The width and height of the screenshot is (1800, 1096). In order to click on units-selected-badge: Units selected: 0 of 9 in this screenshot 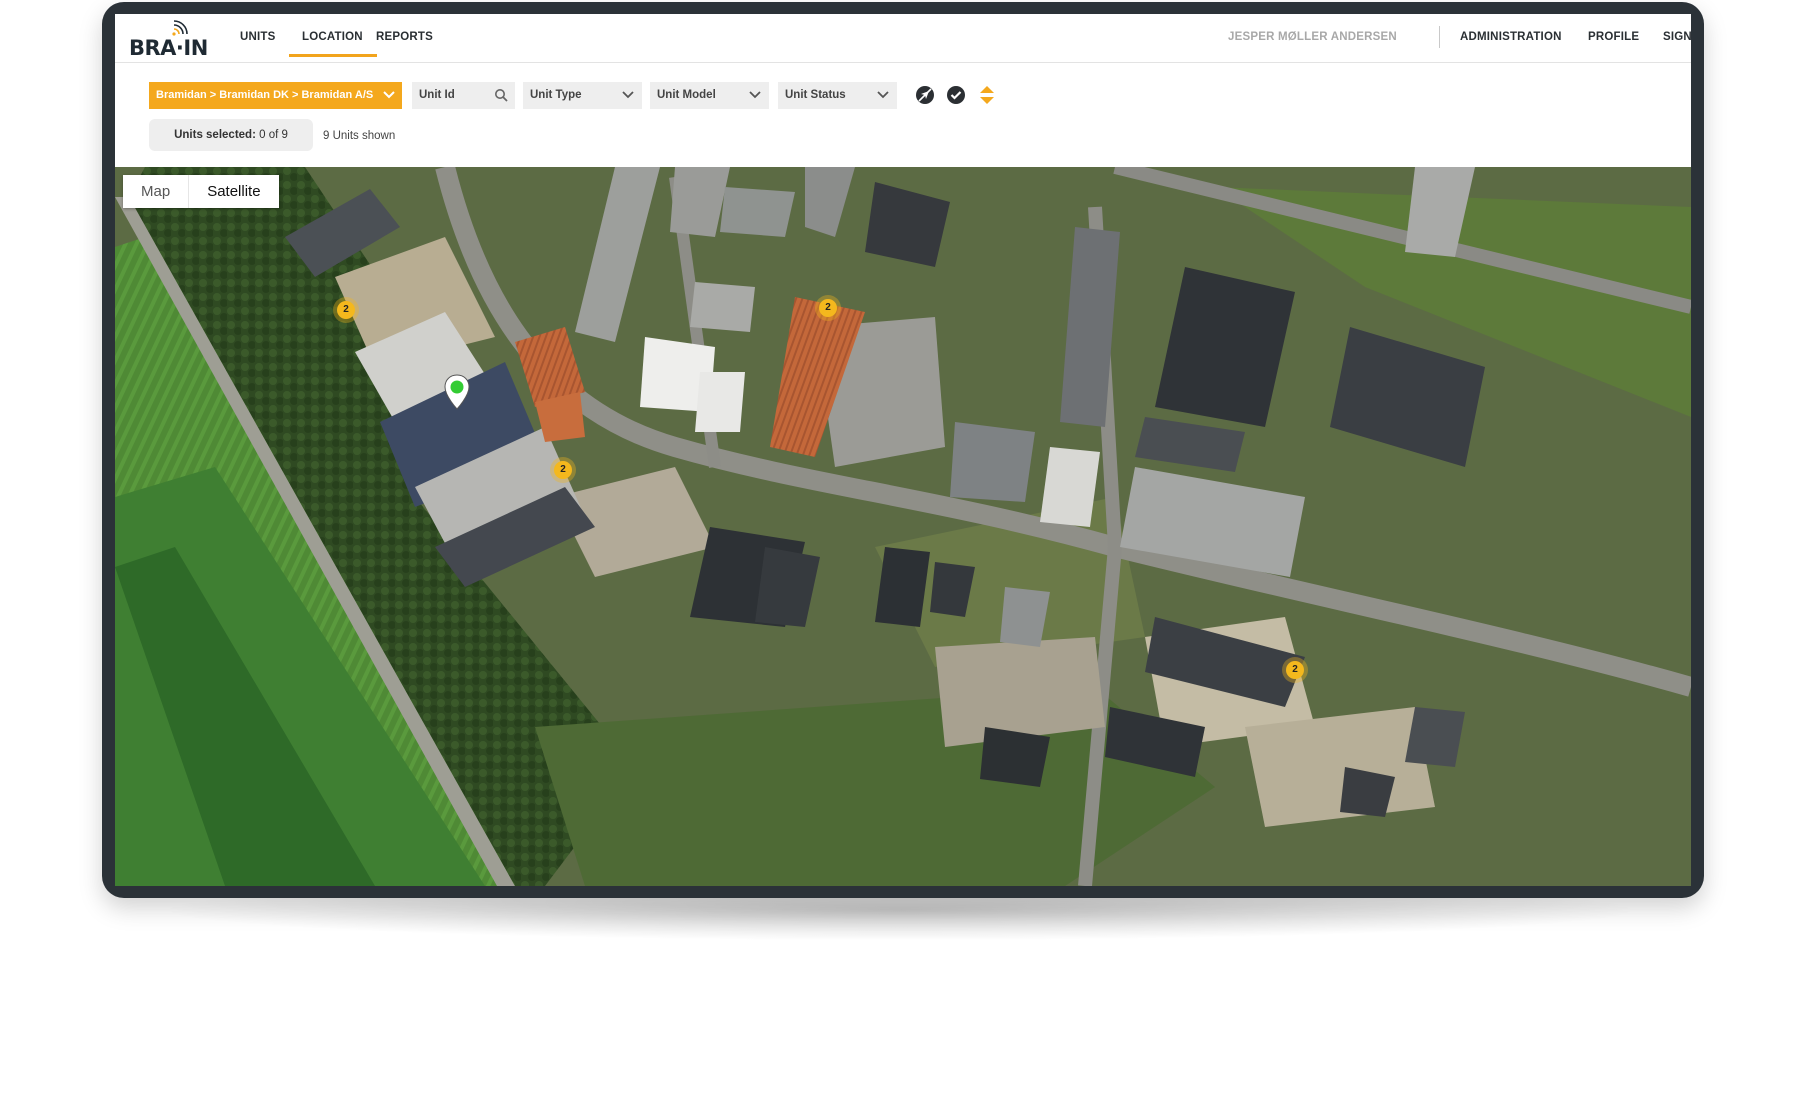, I will do `click(231, 135)`.